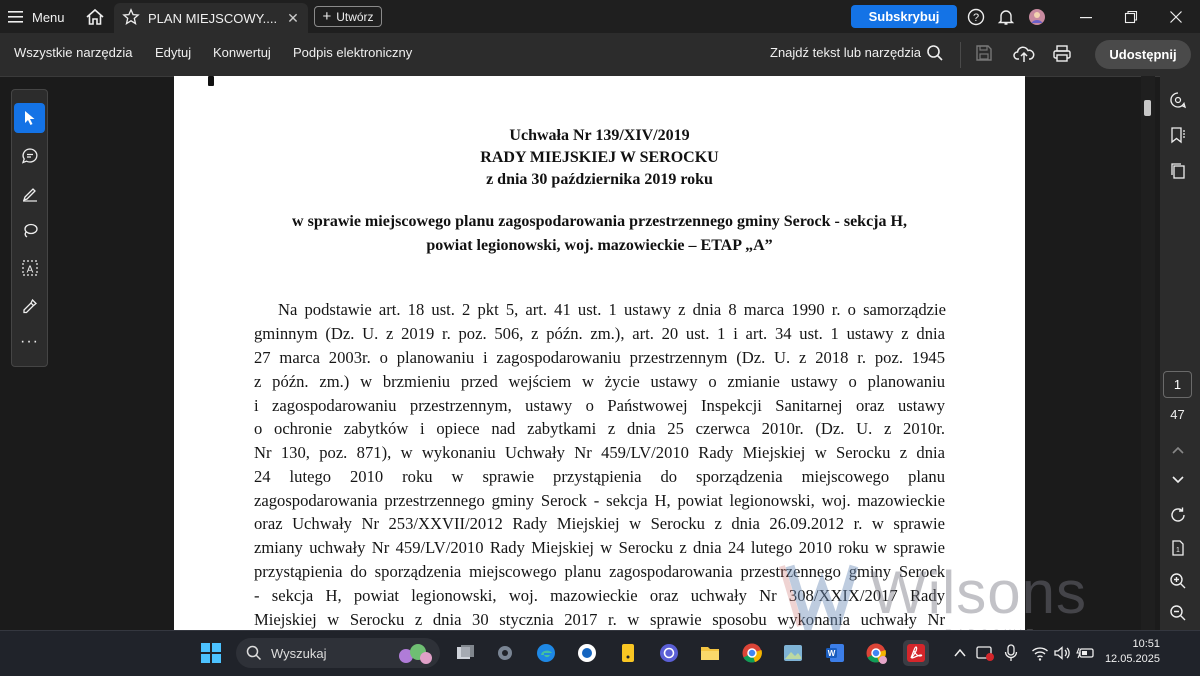 Image resolution: width=1200 pixels, height=676 pixels. Describe the element at coordinates (15, 17) in the screenshot. I see `hamburger-icon` at that location.